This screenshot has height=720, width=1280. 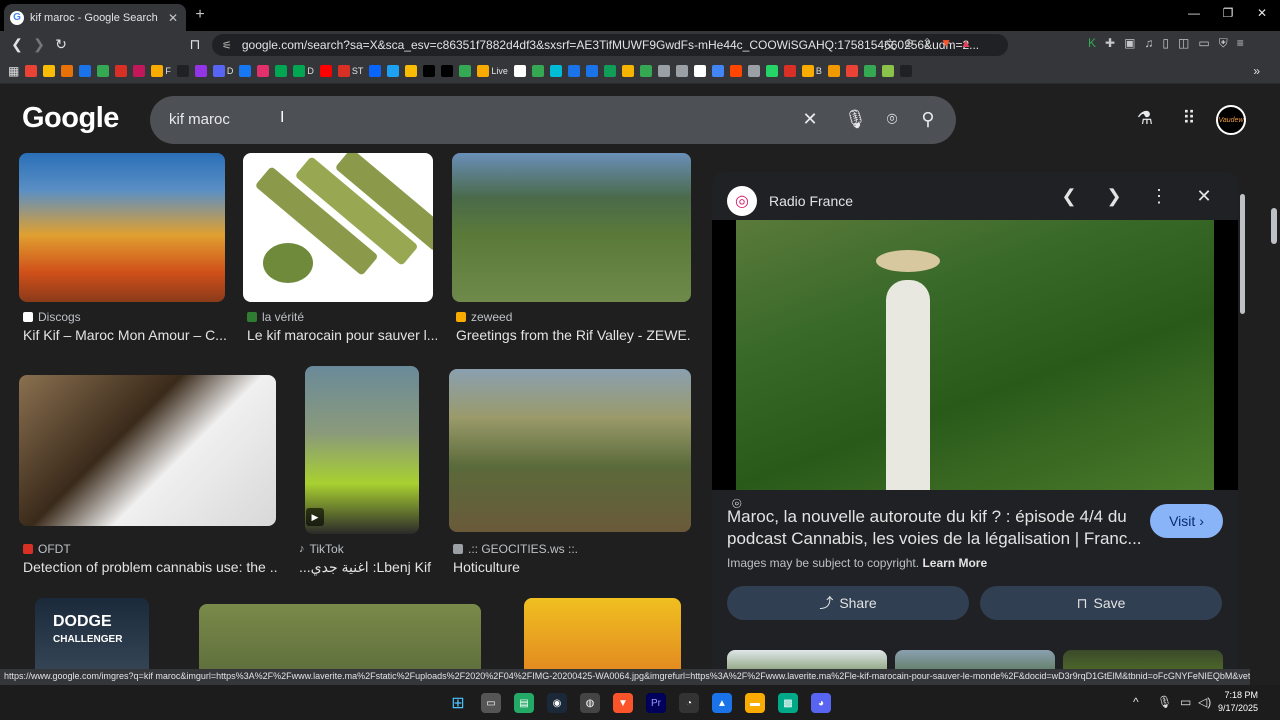 What do you see at coordinates (70, 118) in the screenshot?
I see `google-logo: Google` at bounding box center [70, 118].